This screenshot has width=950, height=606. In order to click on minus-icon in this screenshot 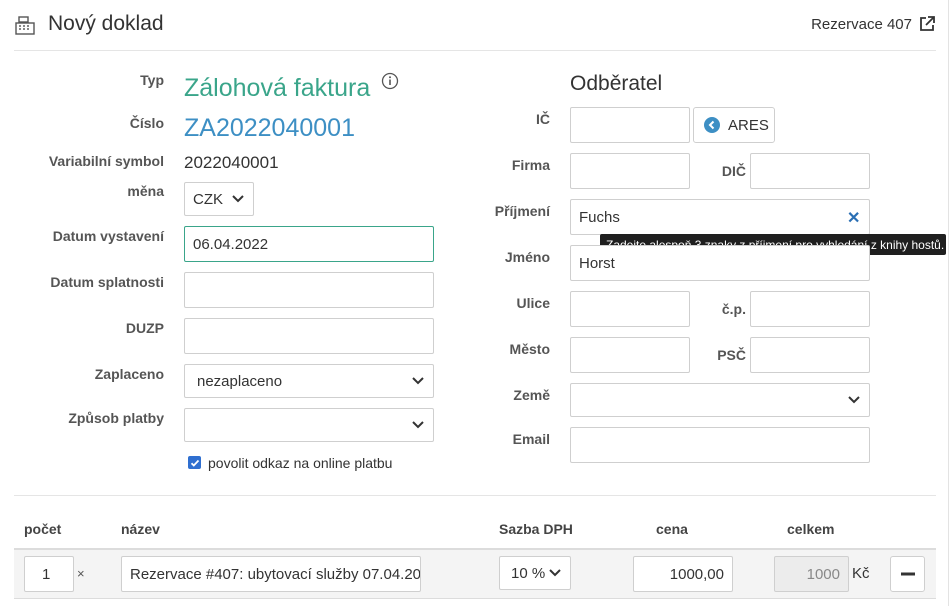, I will do `click(907, 574)`.